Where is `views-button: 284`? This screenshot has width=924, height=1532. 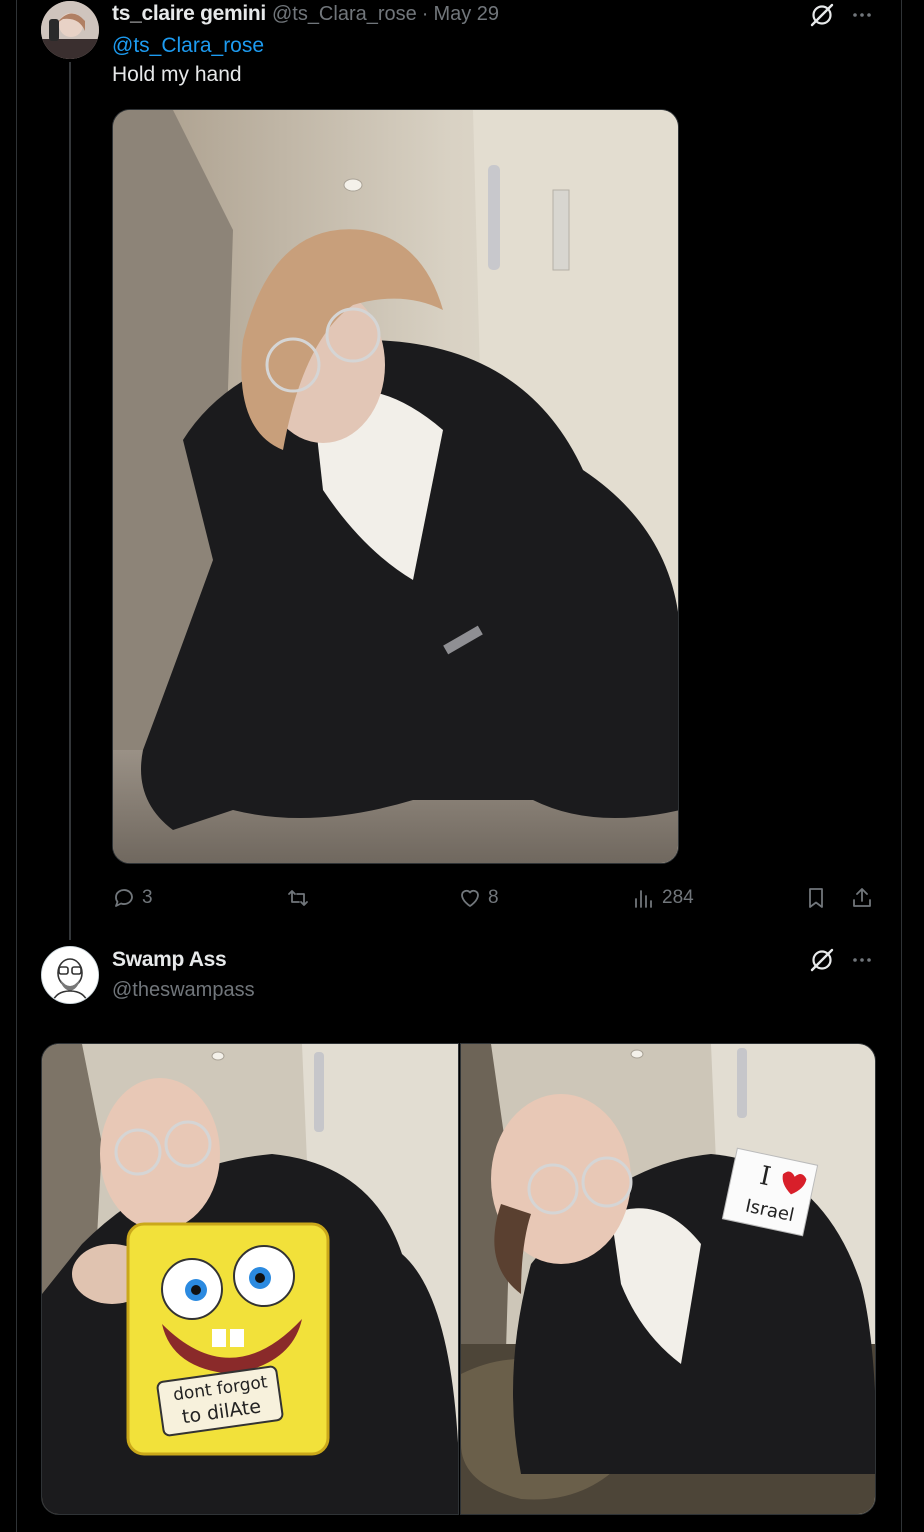 views-button: 284 is located at coordinates (663, 898).